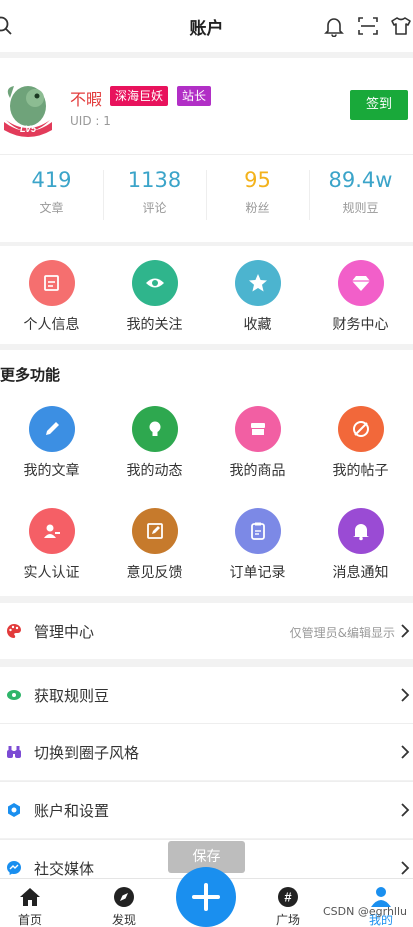 The image size is (413, 927). What do you see at coordinates (28, 108) in the screenshot?
I see `avatar: LV5` at bounding box center [28, 108].